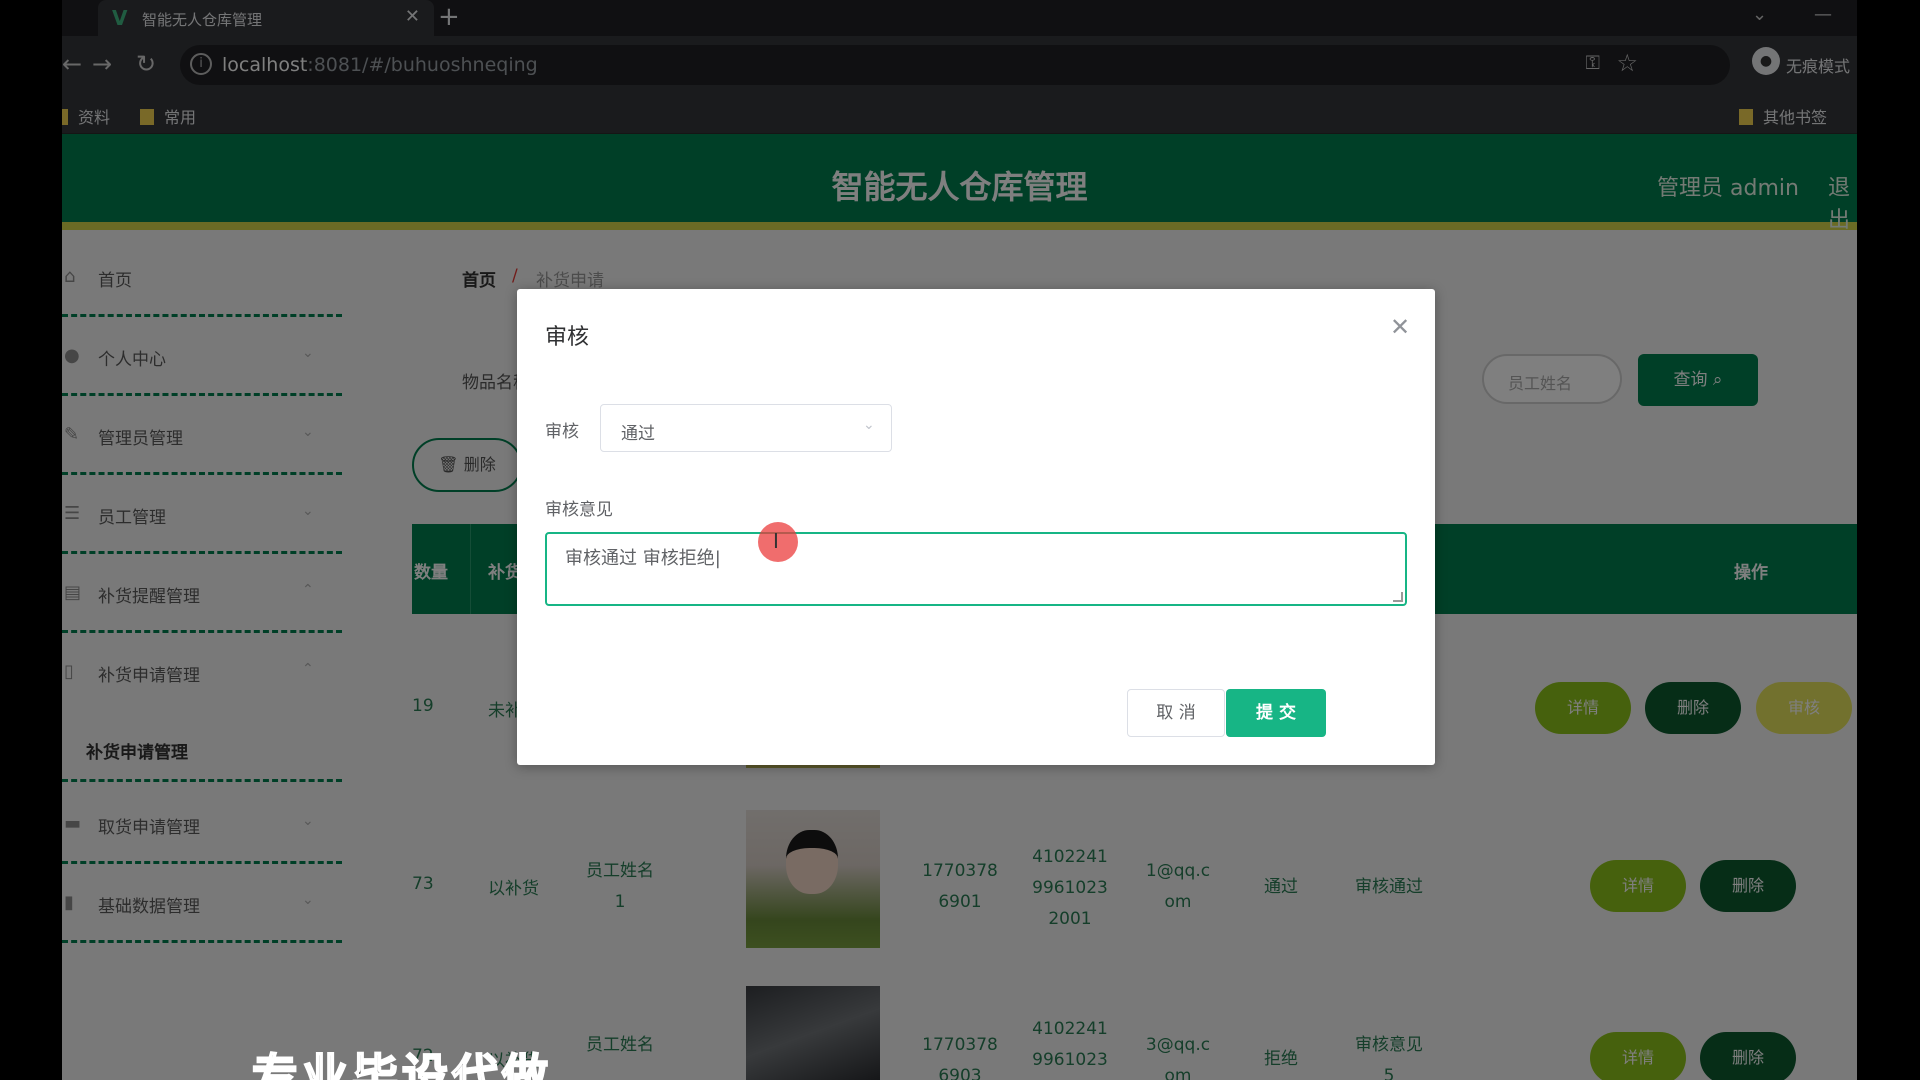  What do you see at coordinates (1176, 713) in the screenshot?
I see `cancel-button: 取 消` at bounding box center [1176, 713].